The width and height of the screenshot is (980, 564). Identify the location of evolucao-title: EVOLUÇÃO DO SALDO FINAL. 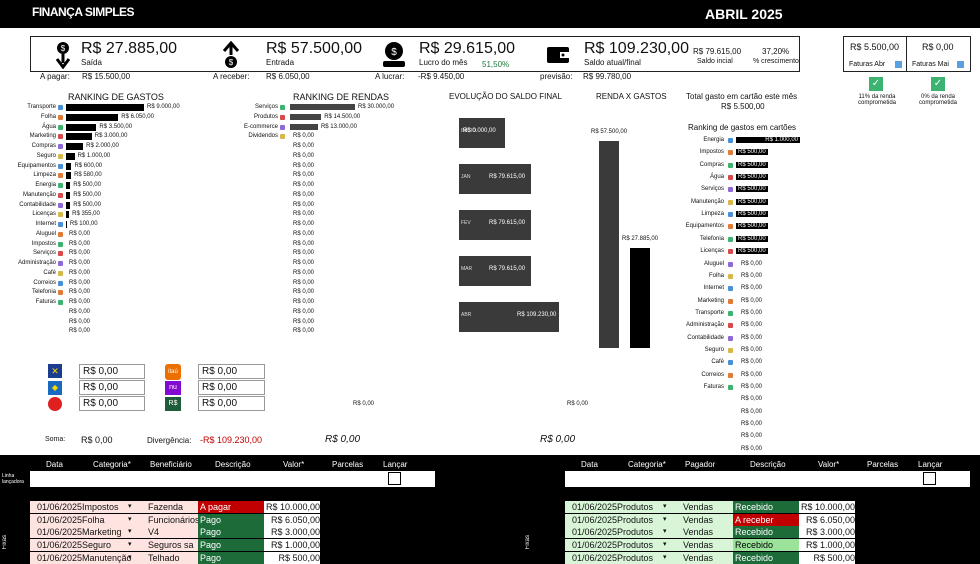
(505, 96).